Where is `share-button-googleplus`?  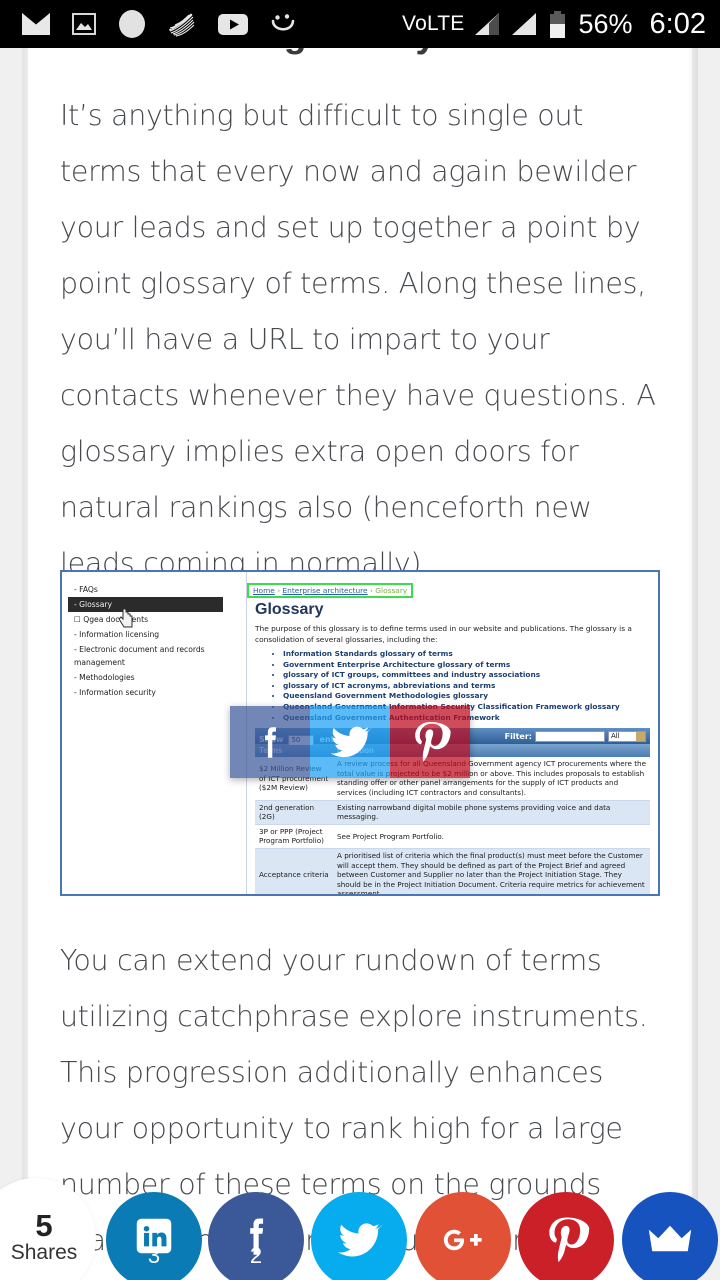
share-button-googleplus is located at coordinates (463, 1236).